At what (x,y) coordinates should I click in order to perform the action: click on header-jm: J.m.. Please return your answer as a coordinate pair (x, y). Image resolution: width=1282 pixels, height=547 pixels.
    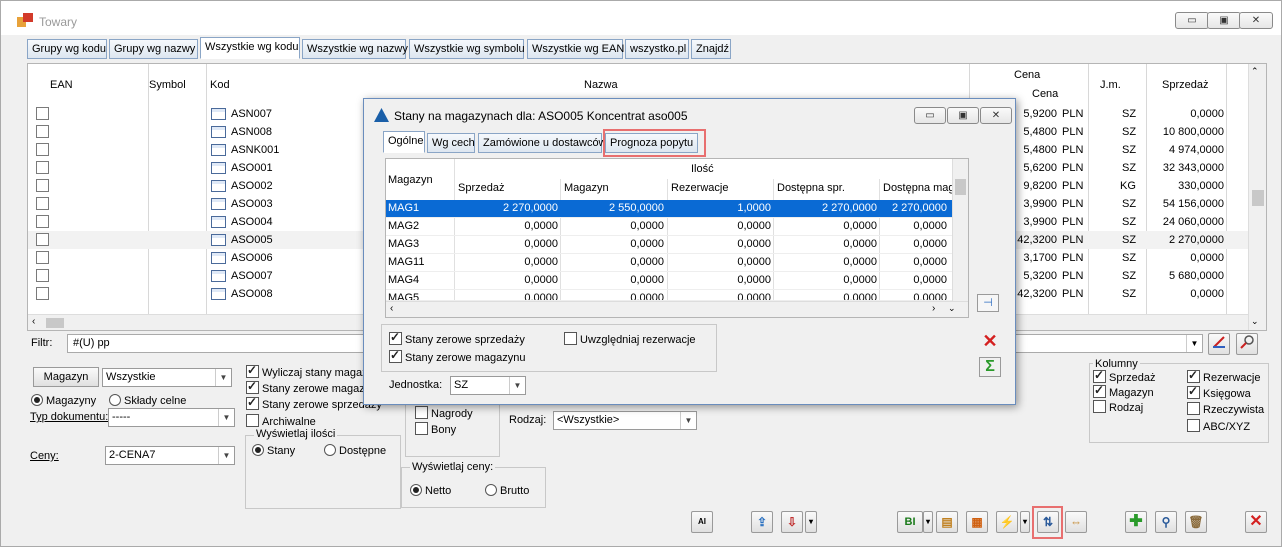
    Looking at the image, I should click on (1110, 85).